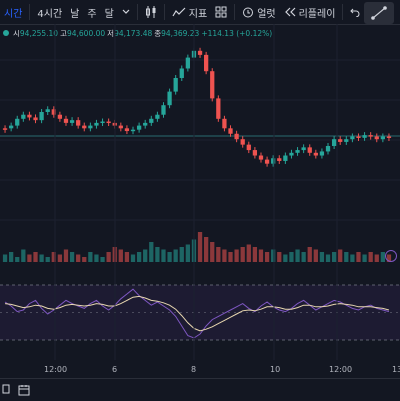 Image resolution: width=400 pixels, height=401 pixels. What do you see at coordinates (200, 389) in the screenshot?
I see `bottom-toolbar` at bounding box center [200, 389].